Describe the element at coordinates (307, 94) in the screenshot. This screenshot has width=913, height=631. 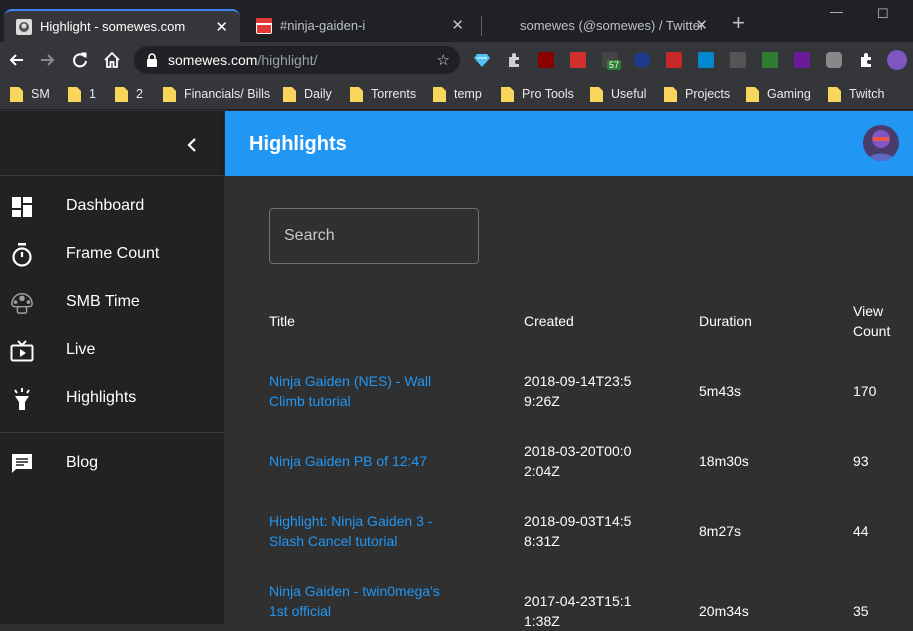
I see `bookmark-folder: Daily` at that location.